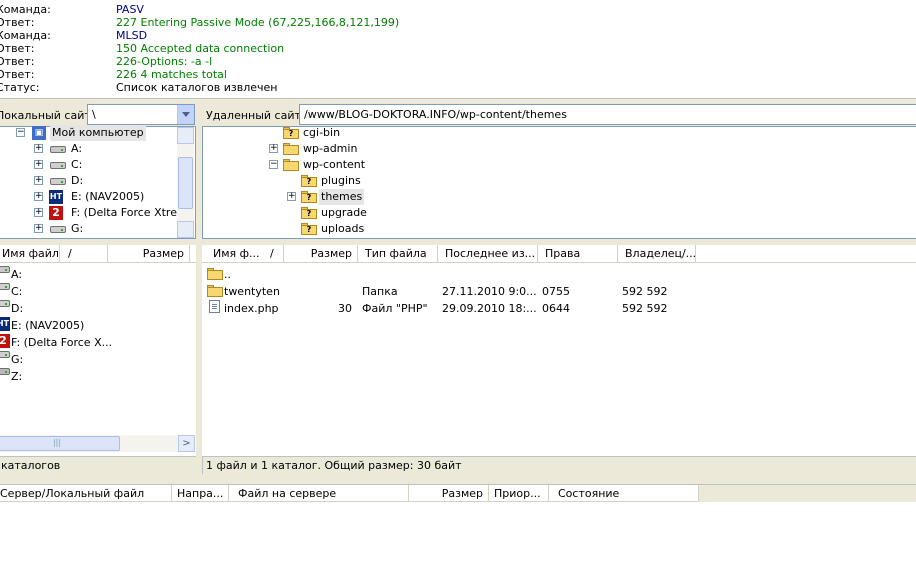  What do you see at coordinates (56, 213) in the screenshot?
I see `delta-force-cd-icon: 2` at bounding box center [56, 213].